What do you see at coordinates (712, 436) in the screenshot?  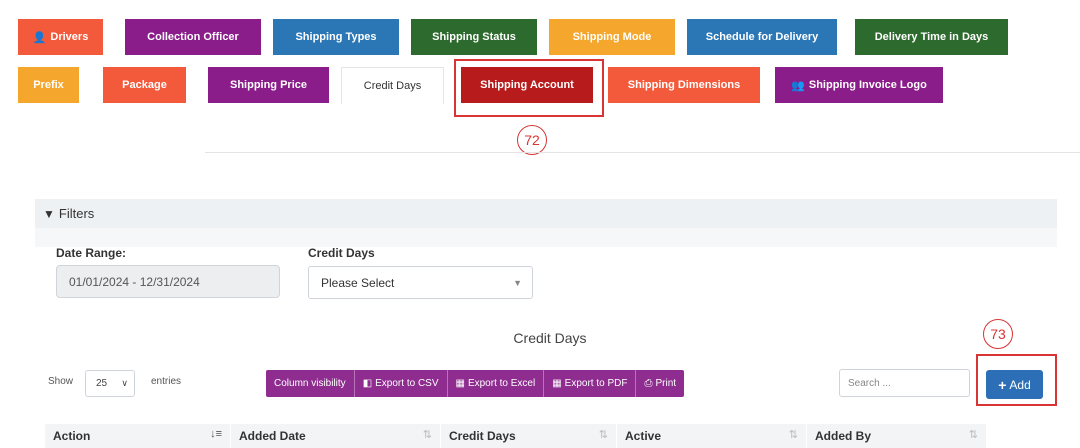 I see `column-header-active: Active ⇅` at bounding box center [712, 436].